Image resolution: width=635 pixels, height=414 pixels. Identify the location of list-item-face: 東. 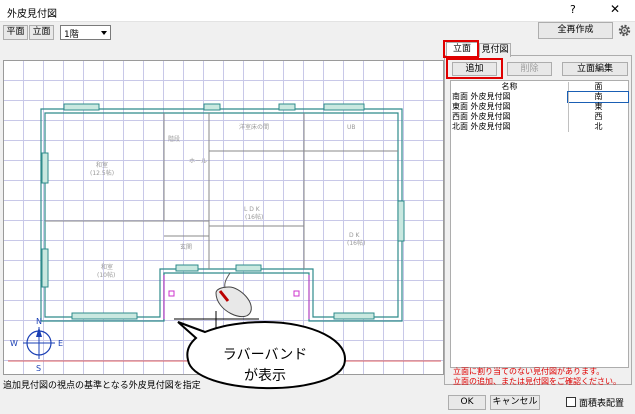
(598, 107).